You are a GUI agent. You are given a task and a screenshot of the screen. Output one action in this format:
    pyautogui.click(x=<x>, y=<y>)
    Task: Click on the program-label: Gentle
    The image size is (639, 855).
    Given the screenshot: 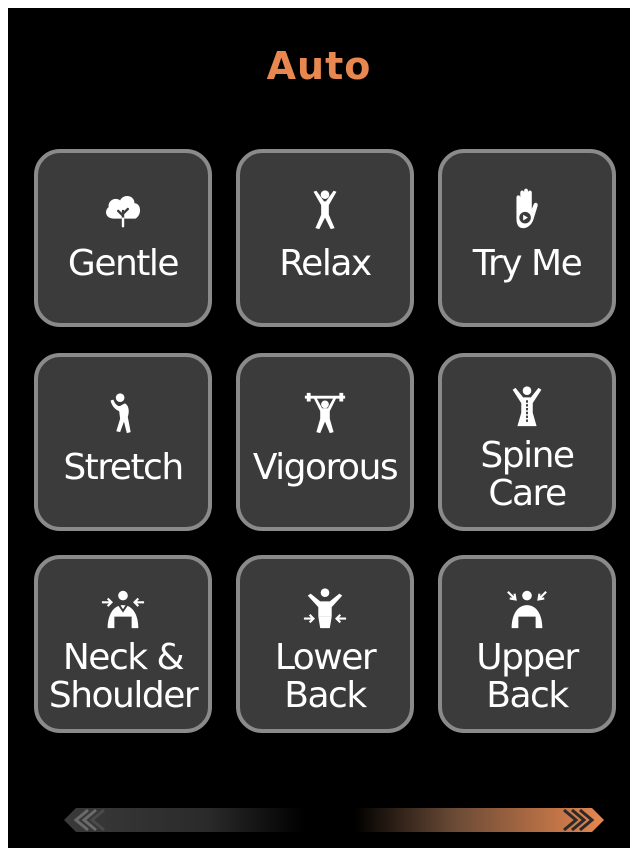 What is the action you would take?
    pyautogui.click(x=123, y=263)
    